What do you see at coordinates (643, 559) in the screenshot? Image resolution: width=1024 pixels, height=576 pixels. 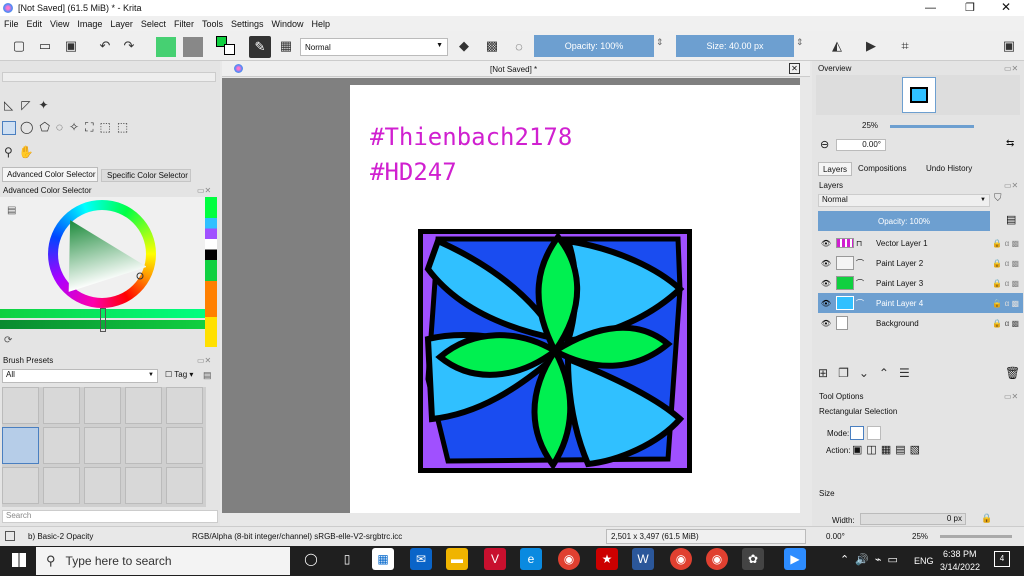 I see `word-icon: W` at bounding box center [643, 559].